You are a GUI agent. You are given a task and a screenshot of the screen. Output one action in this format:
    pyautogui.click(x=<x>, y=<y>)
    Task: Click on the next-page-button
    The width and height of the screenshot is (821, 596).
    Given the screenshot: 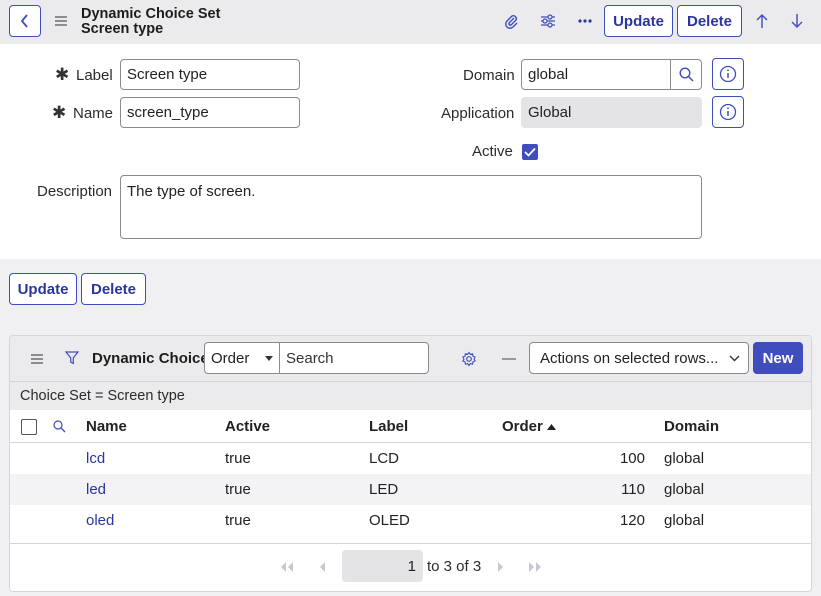 What is the action you would take?
    pyautogui.click(x=500, y=567)
    